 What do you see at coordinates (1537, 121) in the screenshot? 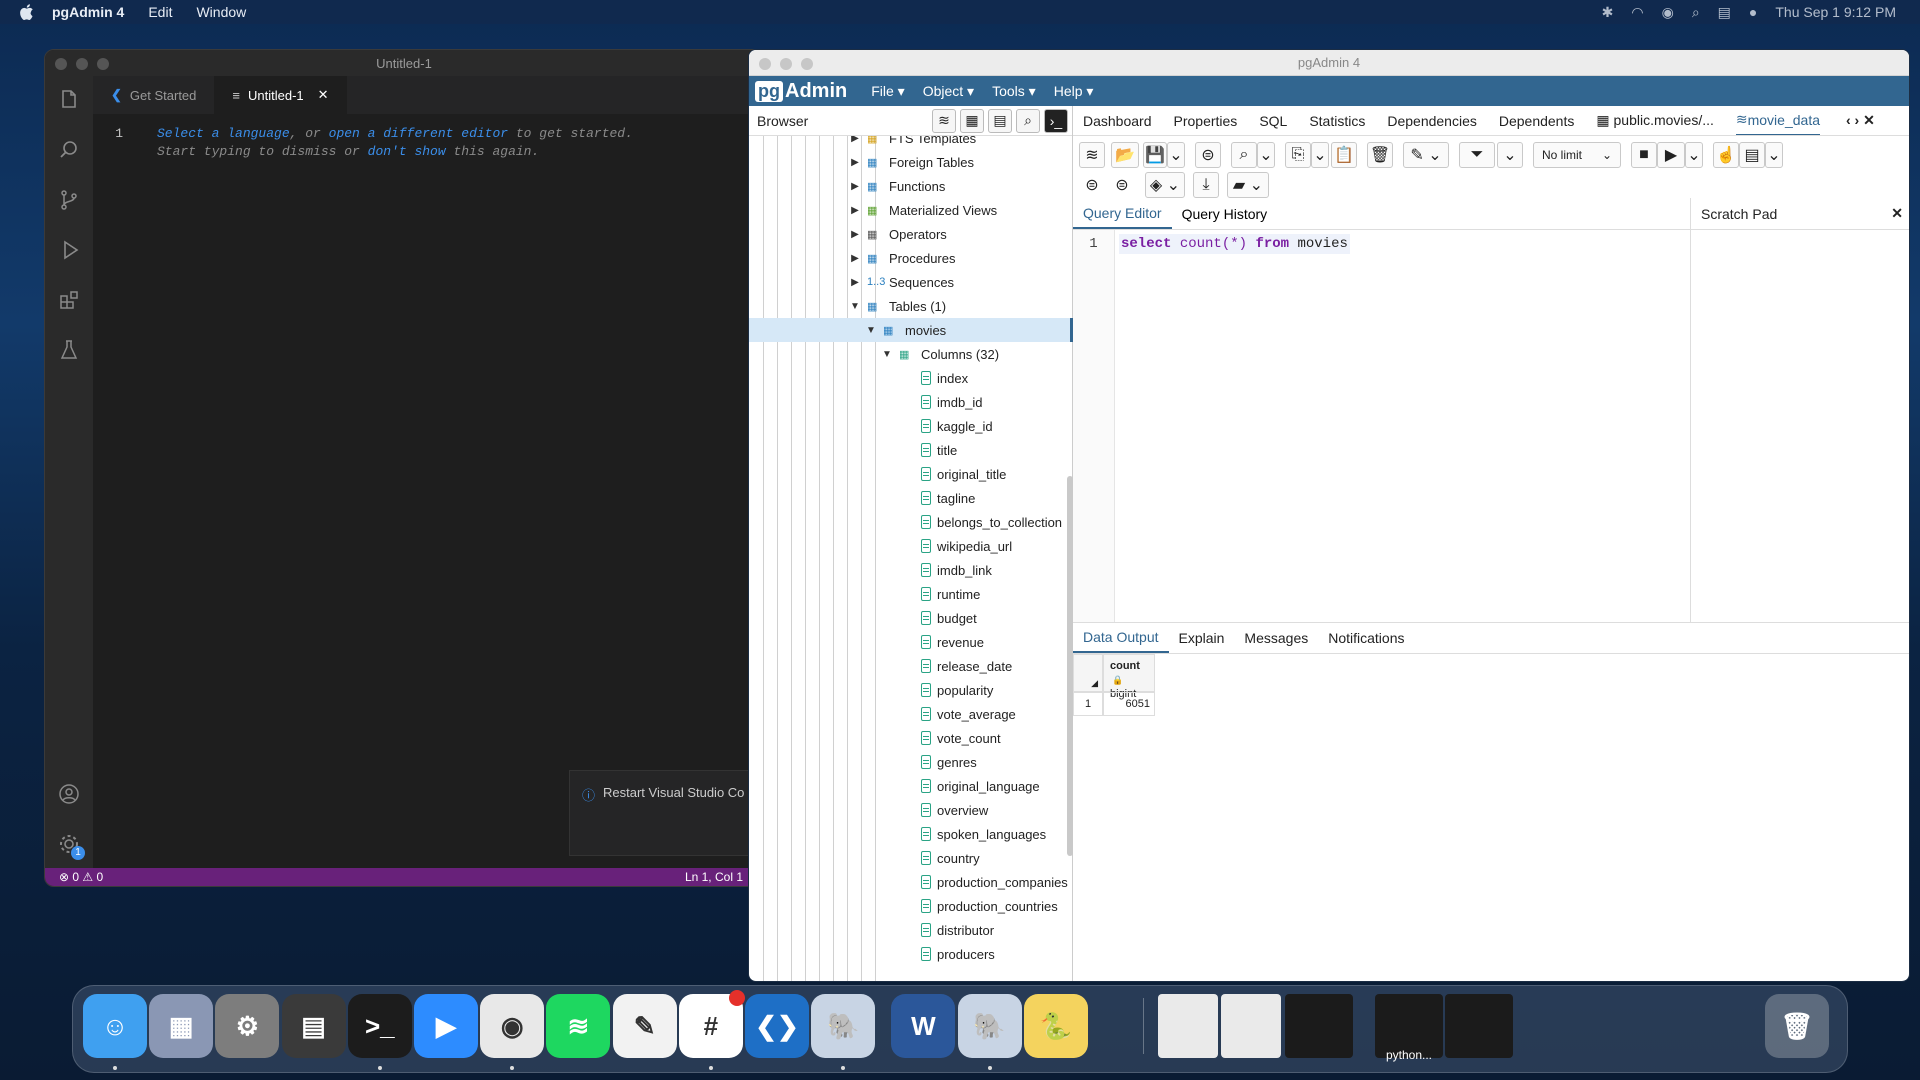
I see `tab-dependents: Dependents` at bounding box center [1537, 121].